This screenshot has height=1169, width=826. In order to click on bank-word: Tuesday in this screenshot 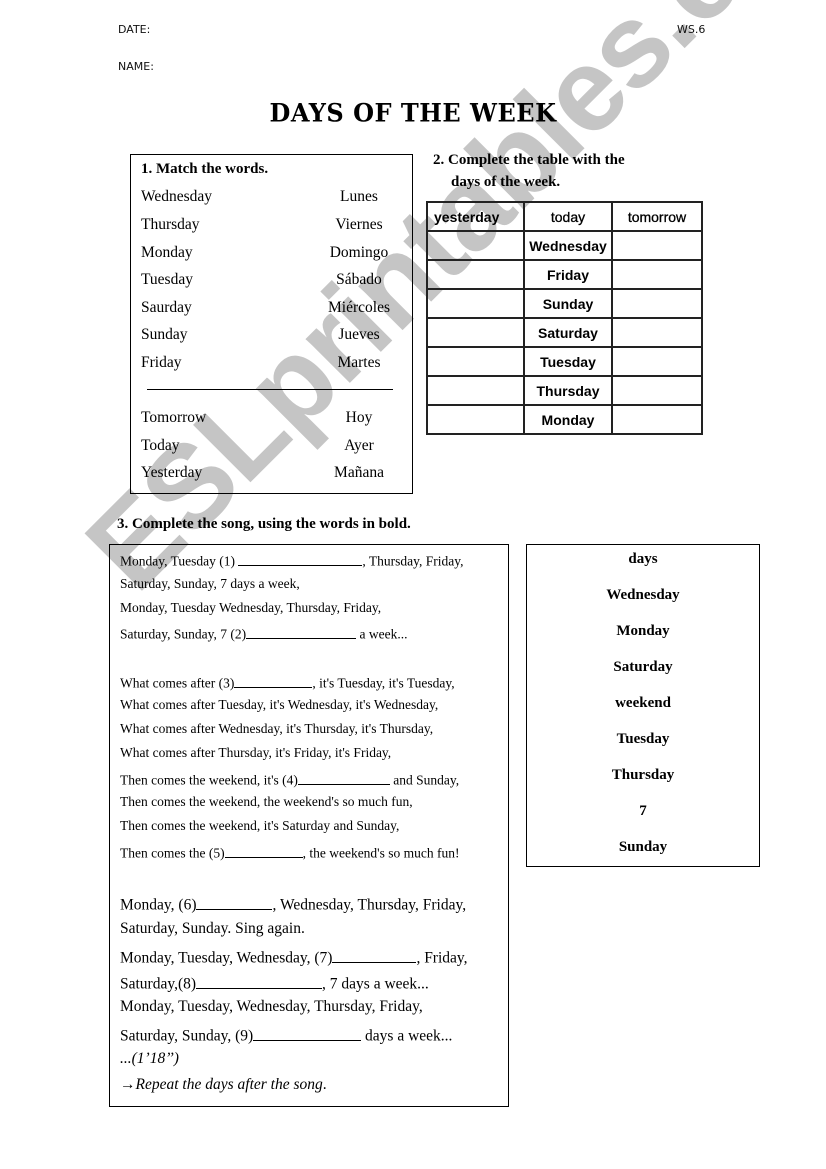, I will do `click(643, 739)`.